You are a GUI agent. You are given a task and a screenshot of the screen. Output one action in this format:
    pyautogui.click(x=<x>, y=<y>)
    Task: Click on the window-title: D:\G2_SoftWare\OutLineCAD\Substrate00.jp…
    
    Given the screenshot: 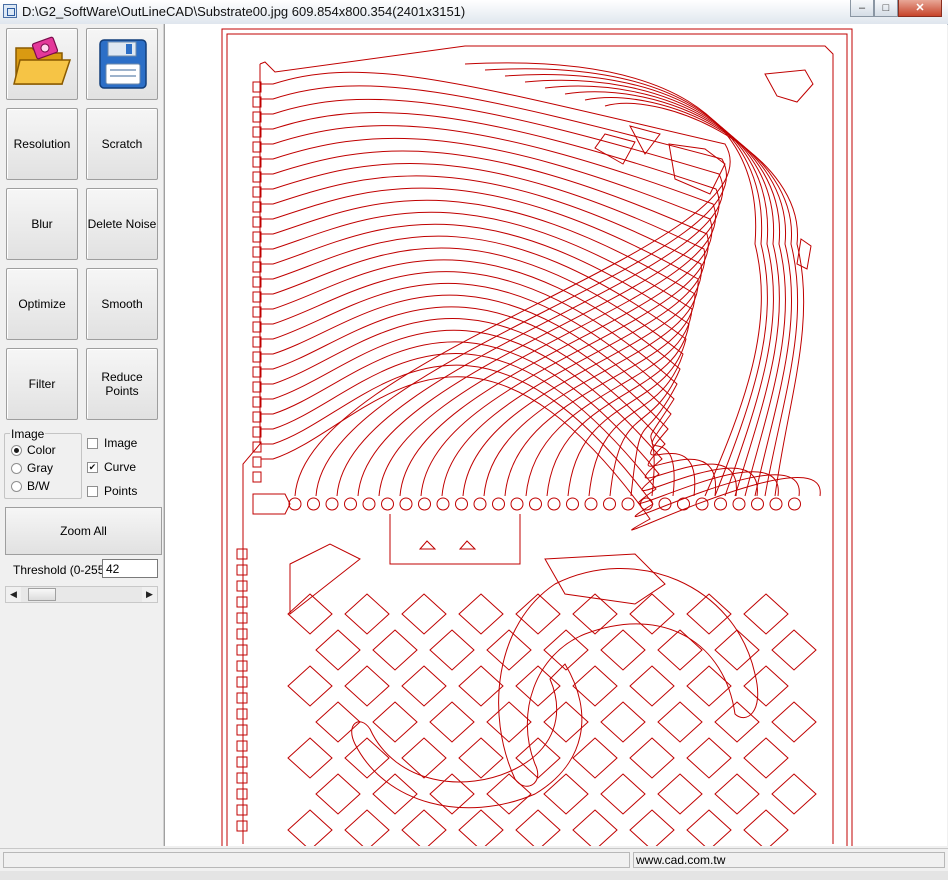 What is the action you would take?
    pyautogui.click(x=244, y=11)
    